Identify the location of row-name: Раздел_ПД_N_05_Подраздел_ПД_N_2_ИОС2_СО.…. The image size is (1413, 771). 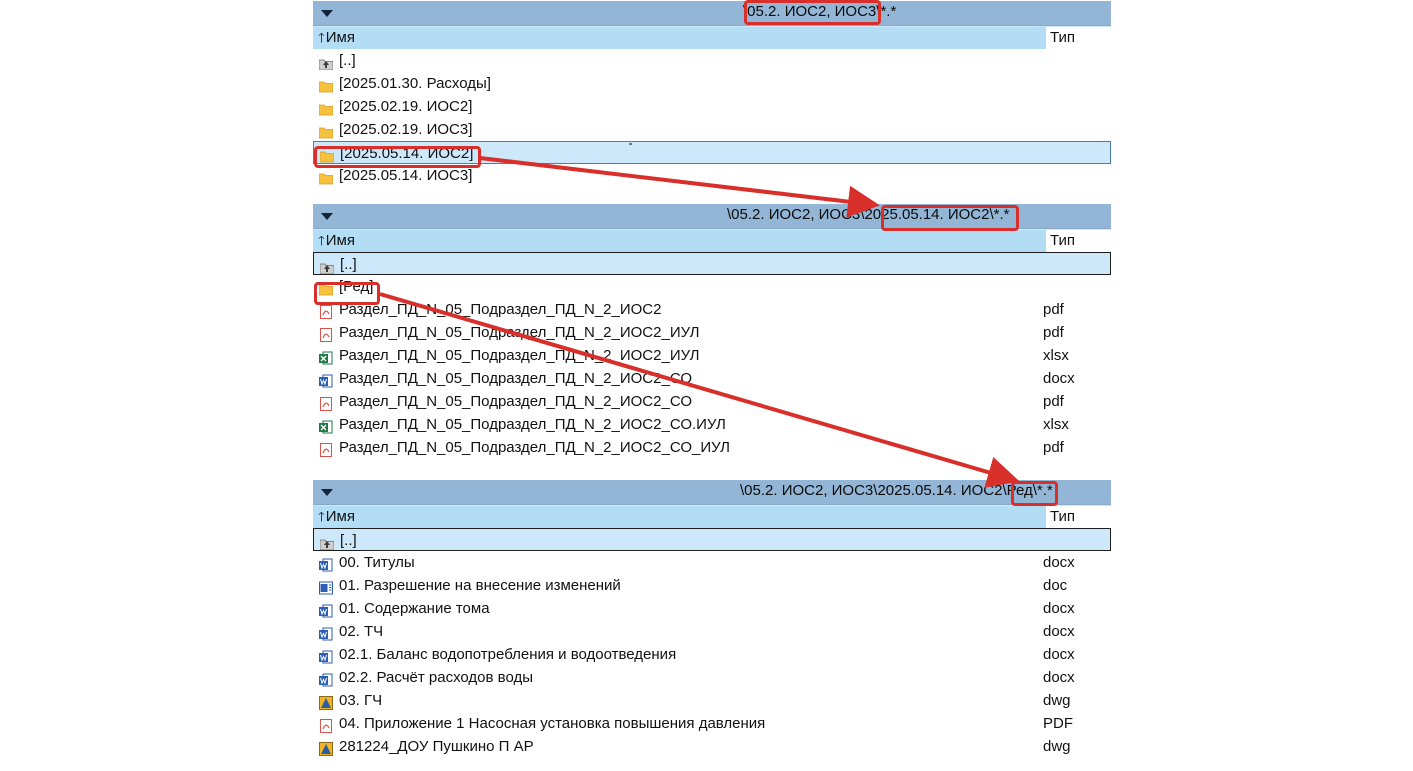
(532, 424).